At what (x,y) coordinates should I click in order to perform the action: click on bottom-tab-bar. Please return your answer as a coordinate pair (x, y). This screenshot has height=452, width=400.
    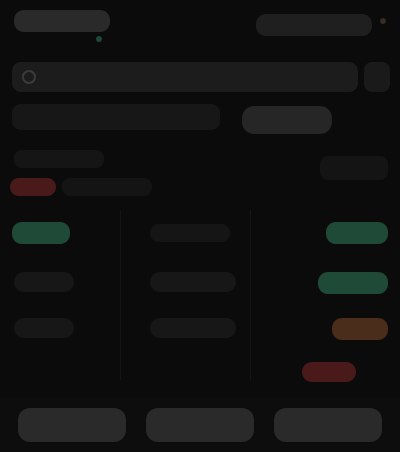
    Looking at the image, I should click on (200, 425).